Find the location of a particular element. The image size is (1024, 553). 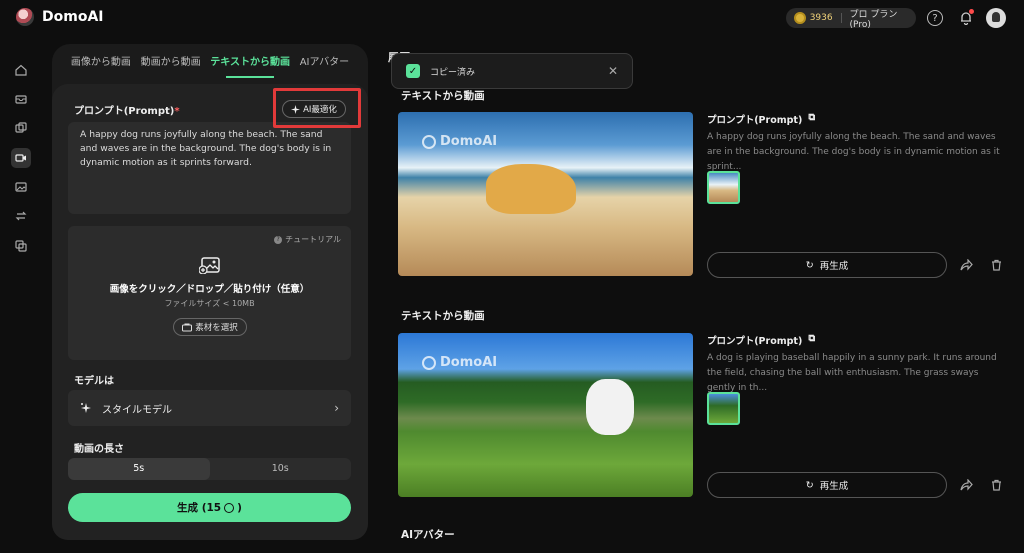

prompt-label: プロンプト(Prompt)* is located at coordinates (127, 109).